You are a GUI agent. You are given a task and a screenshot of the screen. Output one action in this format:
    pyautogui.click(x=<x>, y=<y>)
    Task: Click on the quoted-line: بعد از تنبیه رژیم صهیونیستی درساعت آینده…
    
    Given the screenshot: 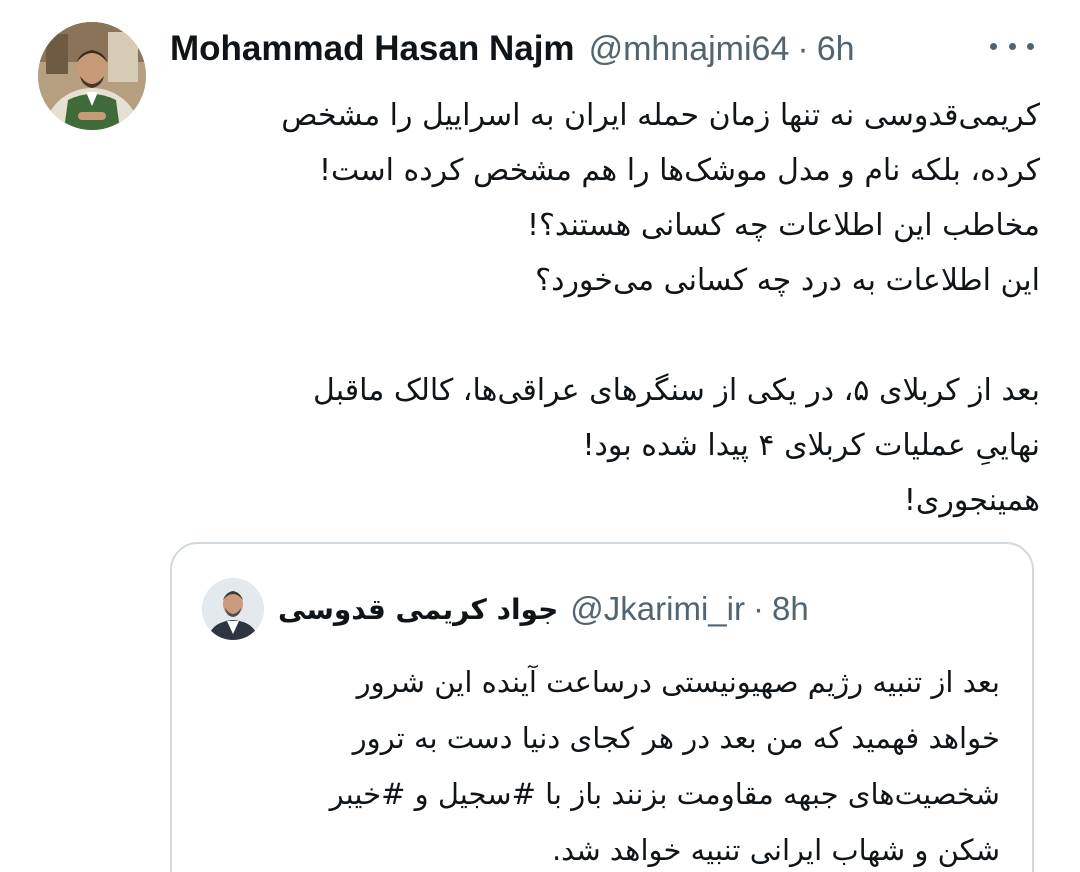 What is the action you would take?
    pyautogui.click(x=678, y=682)
    